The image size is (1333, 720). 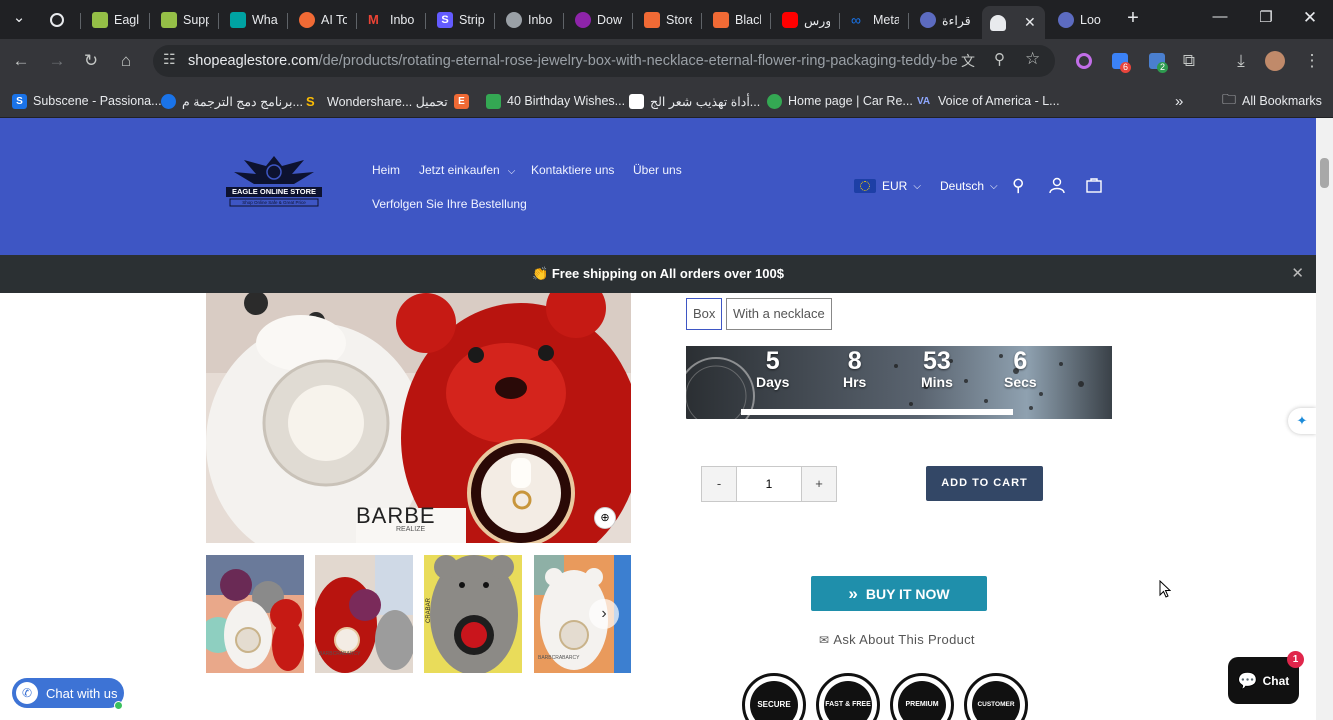 I want to click on tab-15: Loo, so click(x=1082, y=20).